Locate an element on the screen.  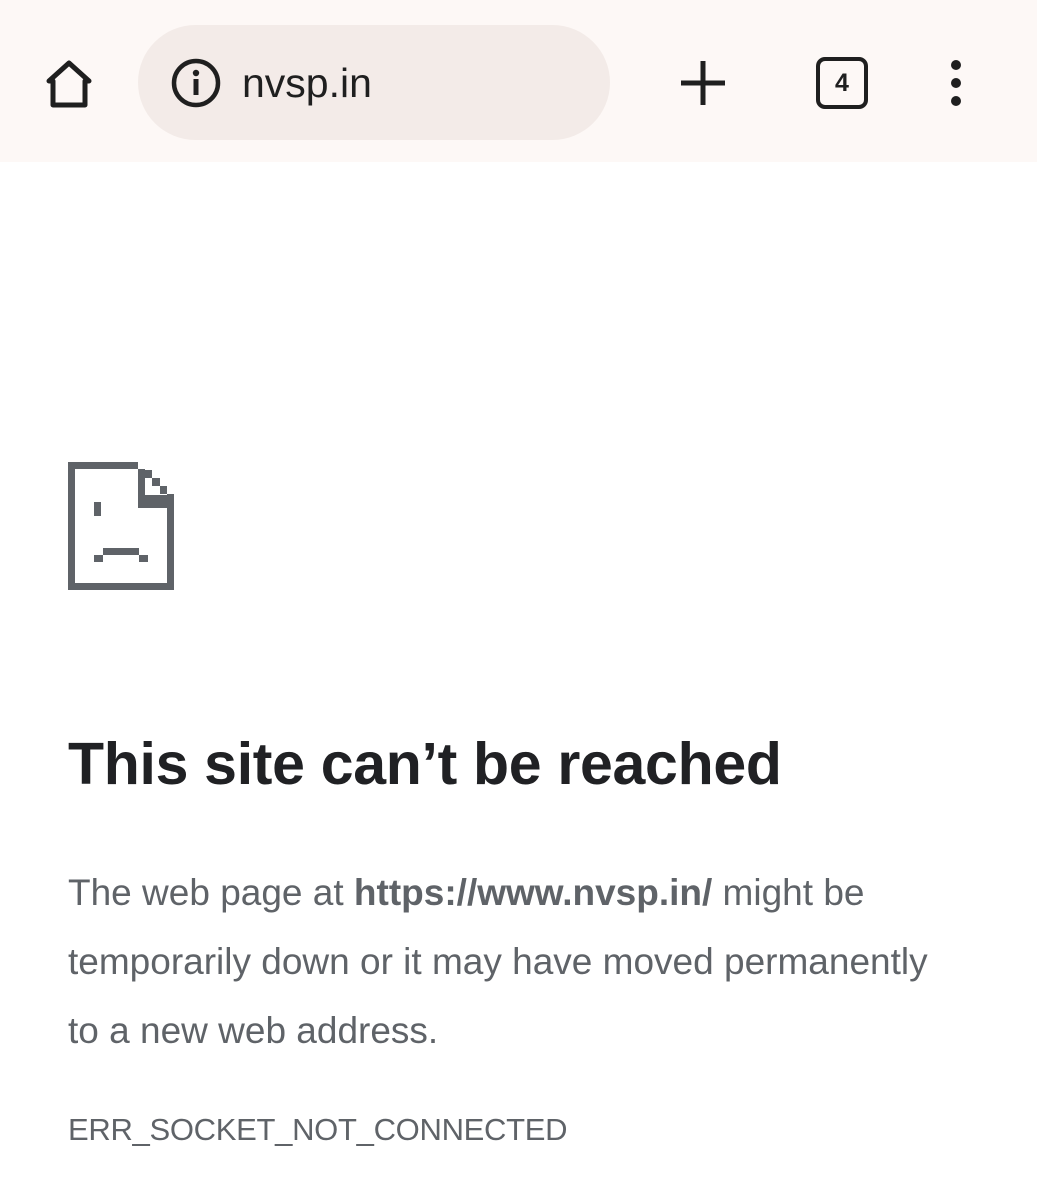
error-title: This site can’t be reached is located at coordinates (425, 764).